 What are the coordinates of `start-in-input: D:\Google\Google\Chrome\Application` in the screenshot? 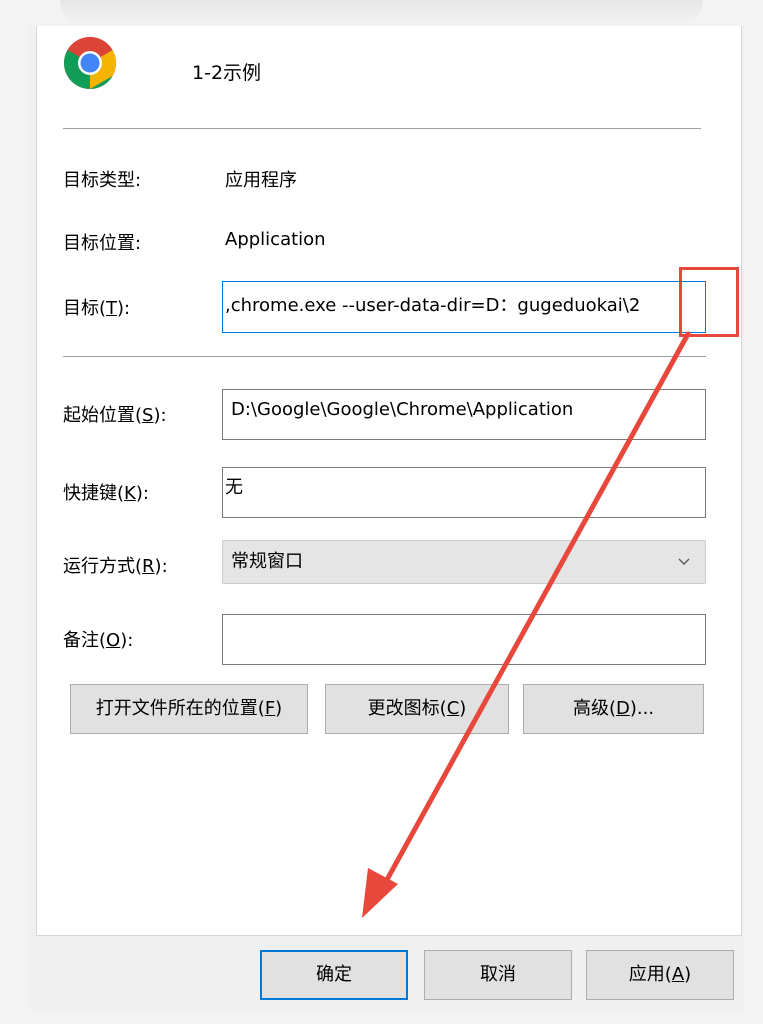 It's located at (464, 414).